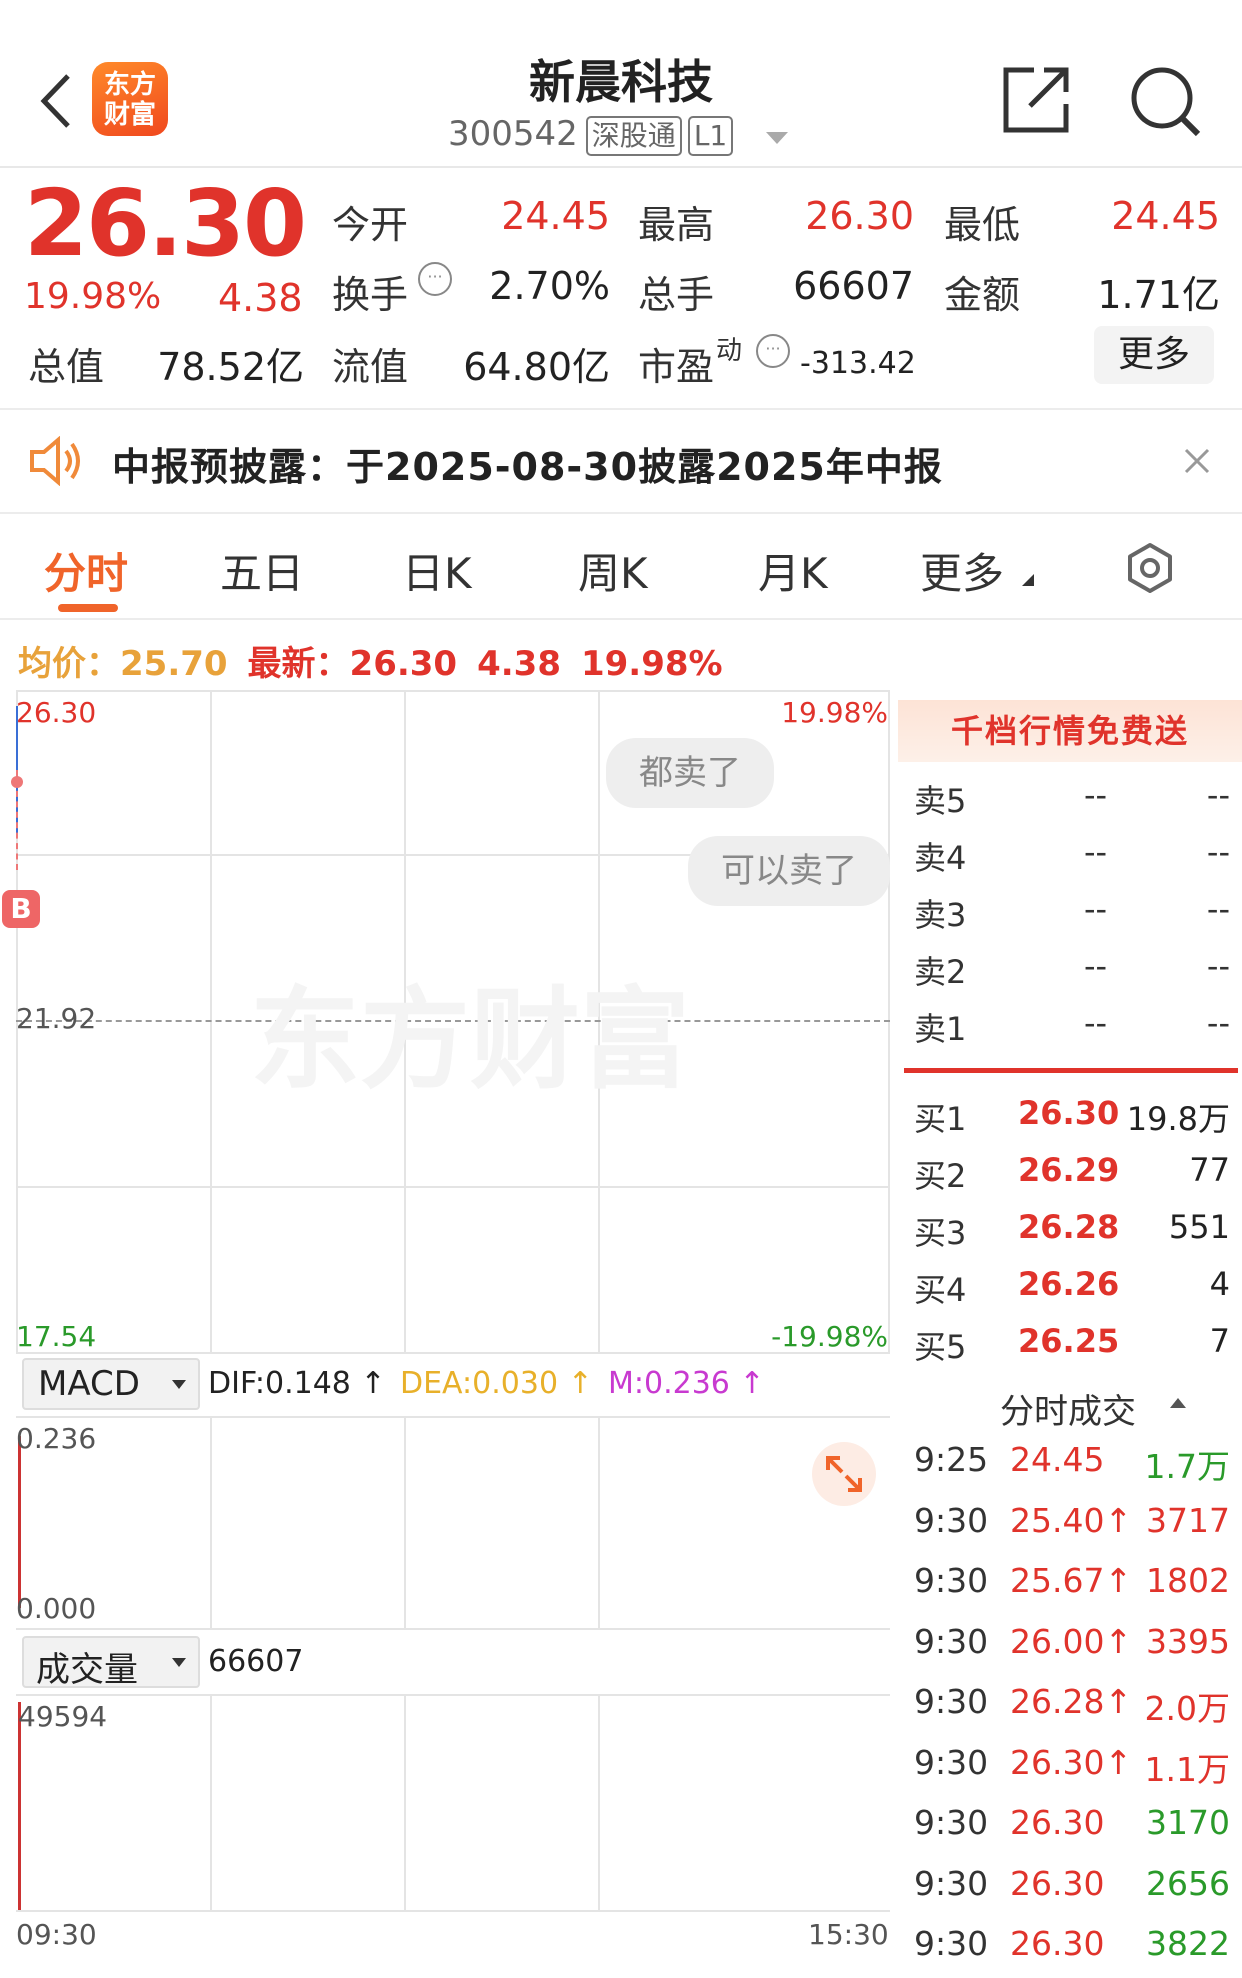  I want to click on trade-time: 9:25, so click(951, 1459).